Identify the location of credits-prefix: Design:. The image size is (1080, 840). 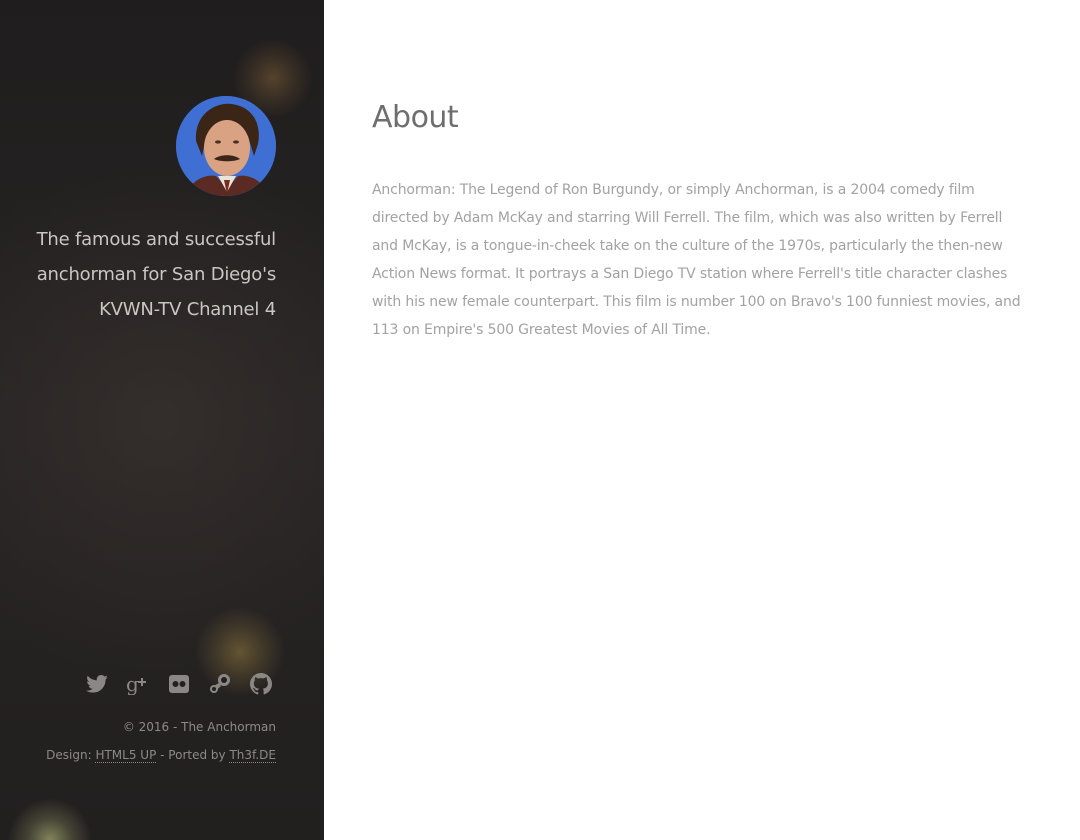
(71, 755).